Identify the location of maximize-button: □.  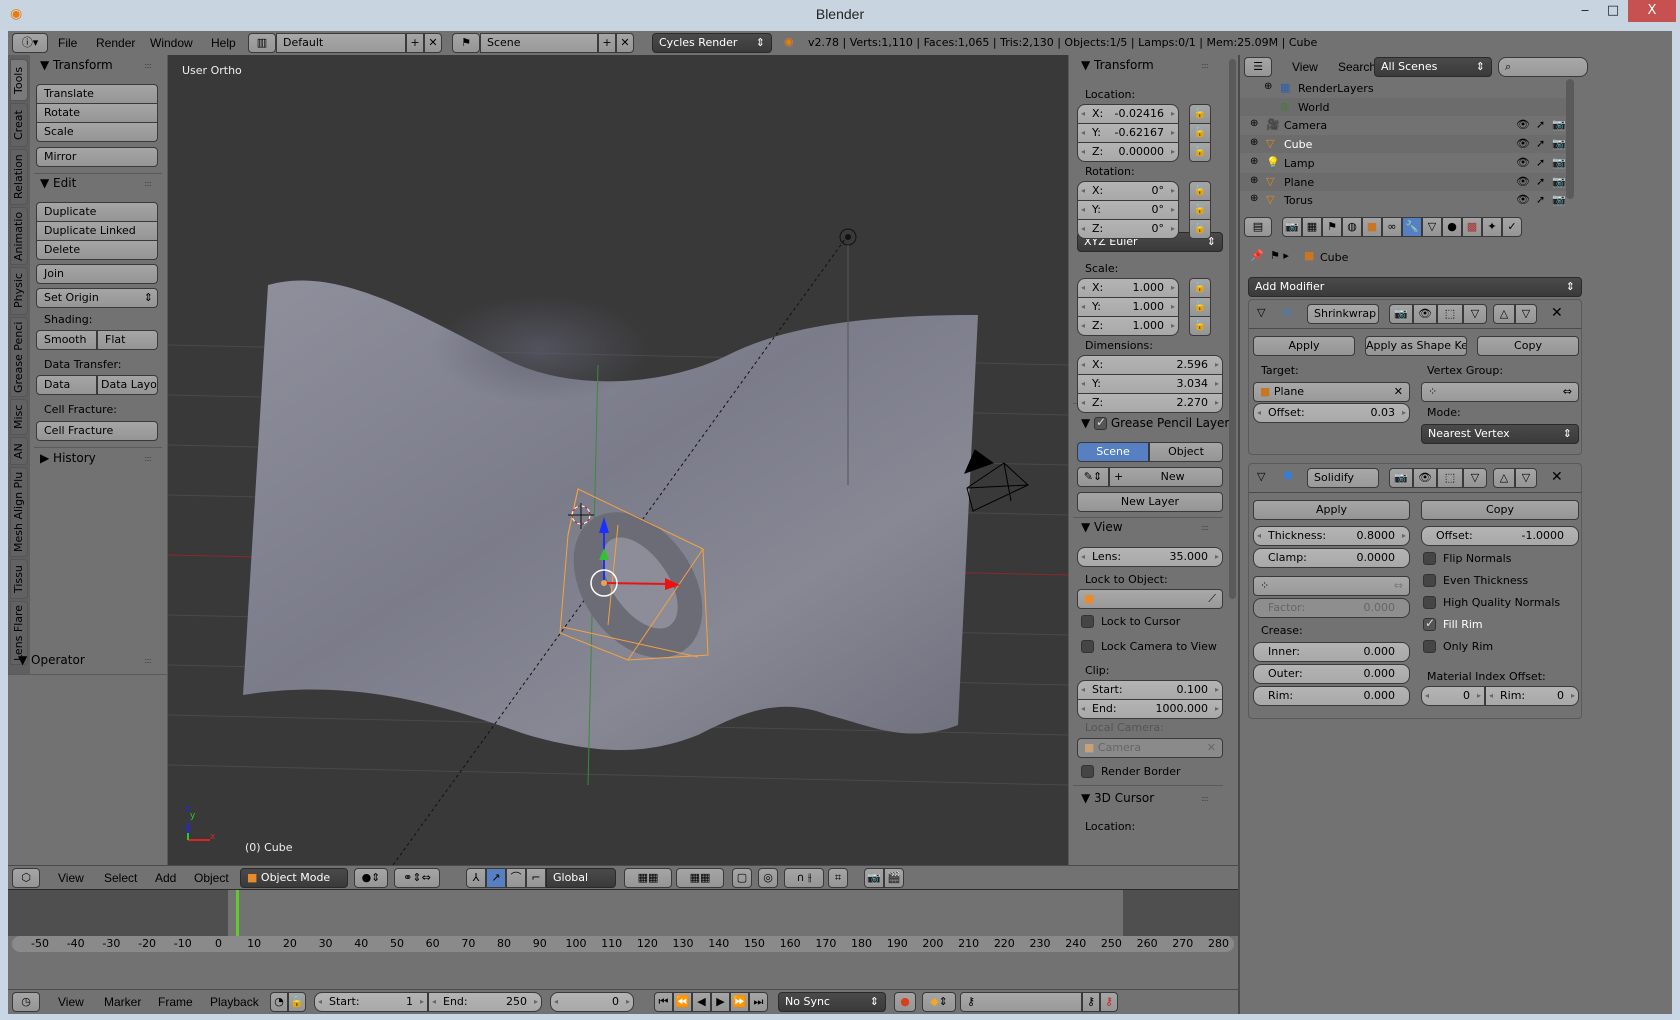
(1613, 11).